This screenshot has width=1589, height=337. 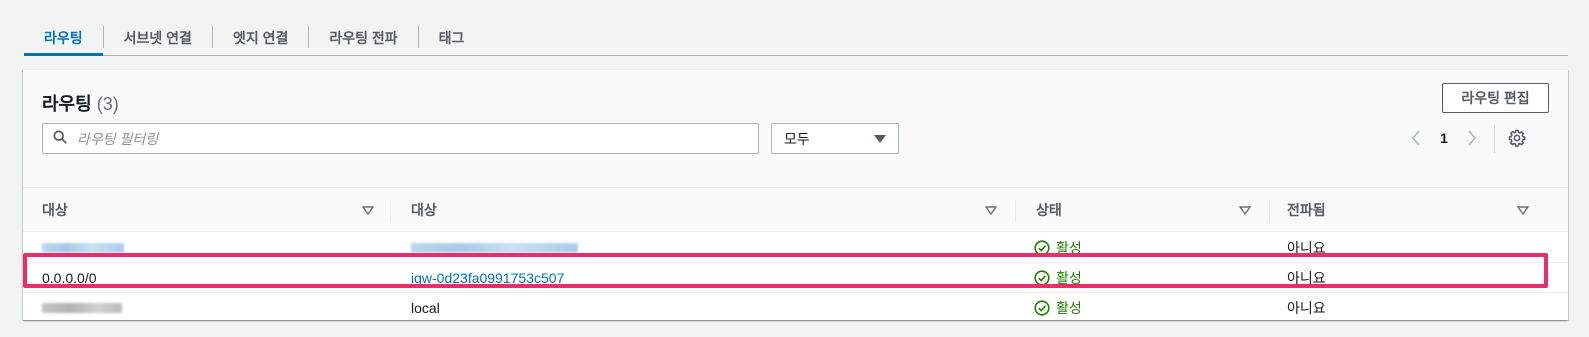 What do you see at coordinates (1408, 210) in the screenshot?
I see `column-header-propagated: 전파됨` at bounding box center [1408, 210].